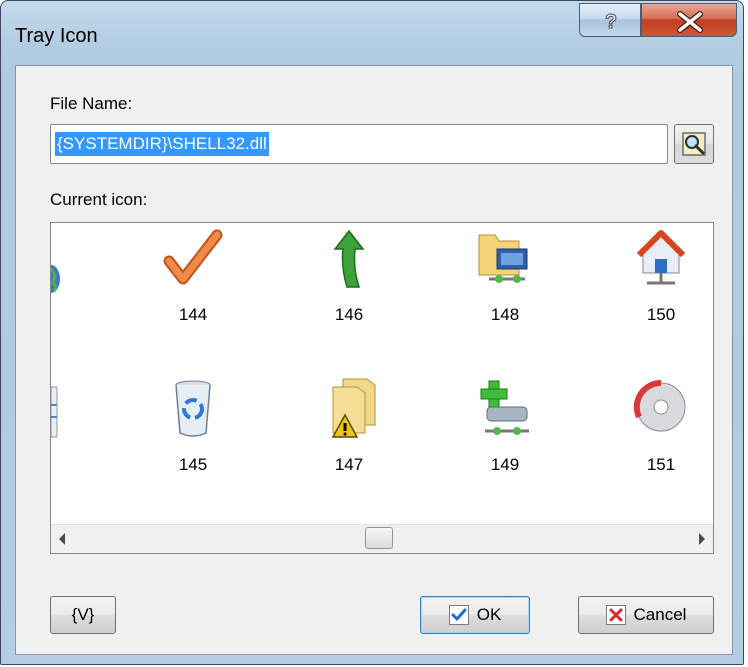  I want to click on scroll-right-arrow-icon, so click(702, 539).